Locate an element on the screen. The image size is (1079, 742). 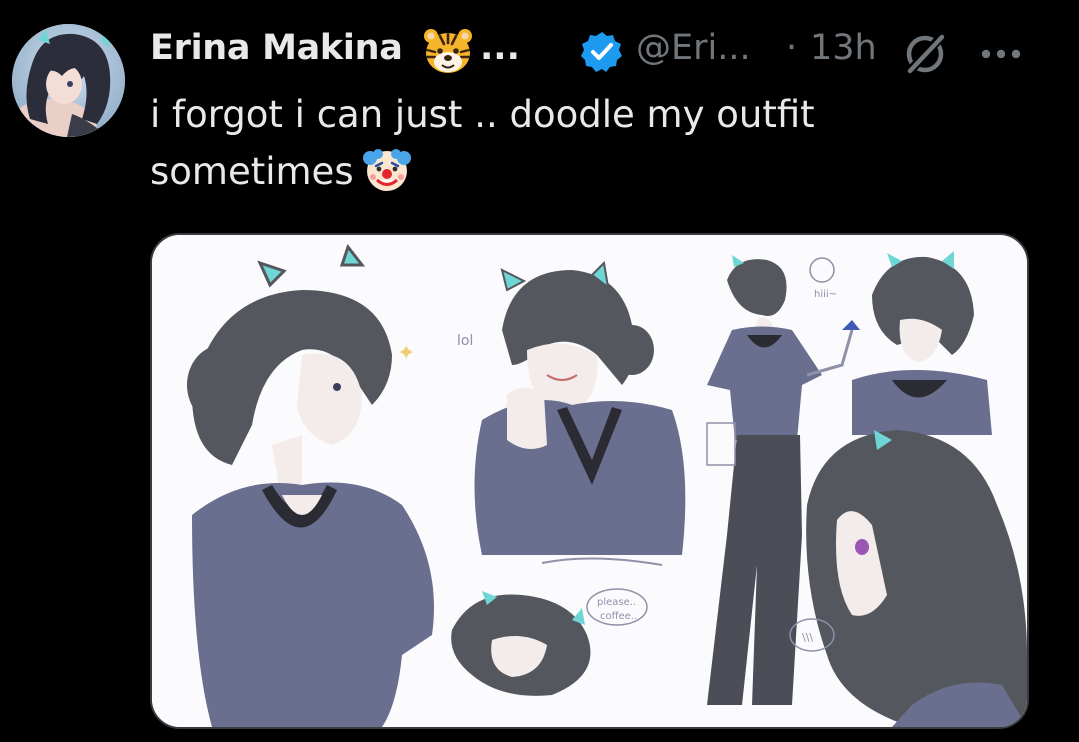
doodle-text-lol: lol is located at coordinates (465, 341).